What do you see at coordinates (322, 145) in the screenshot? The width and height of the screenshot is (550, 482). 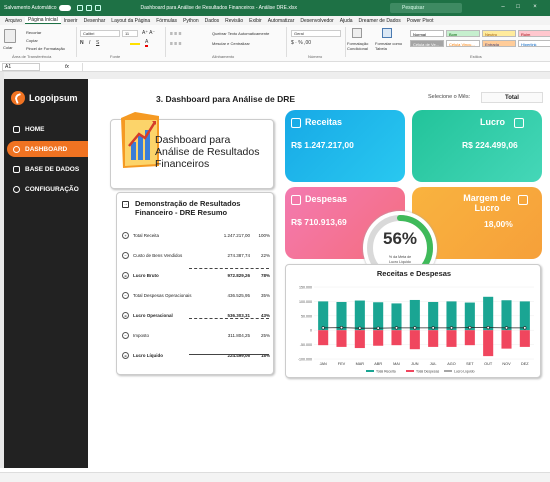 I see `card-receitas-value: R$ 1.247.217,00` at bounding box center [322, 145].